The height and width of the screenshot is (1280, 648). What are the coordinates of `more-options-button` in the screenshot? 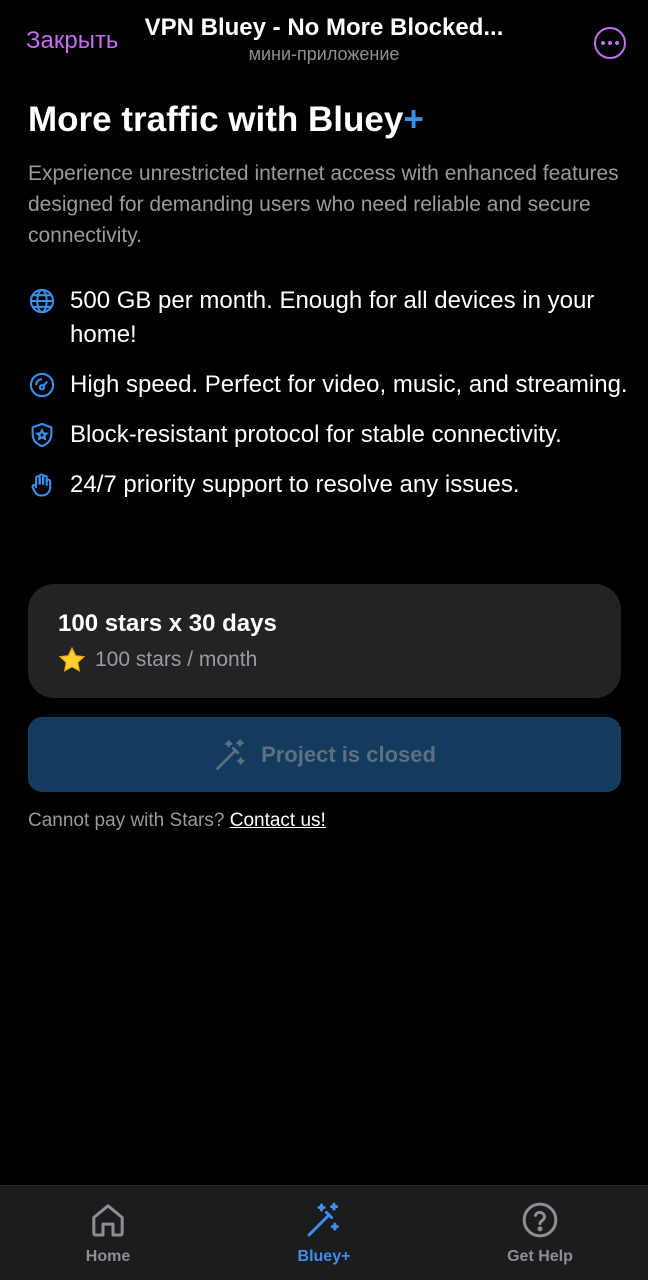 It's located at (610, 43).